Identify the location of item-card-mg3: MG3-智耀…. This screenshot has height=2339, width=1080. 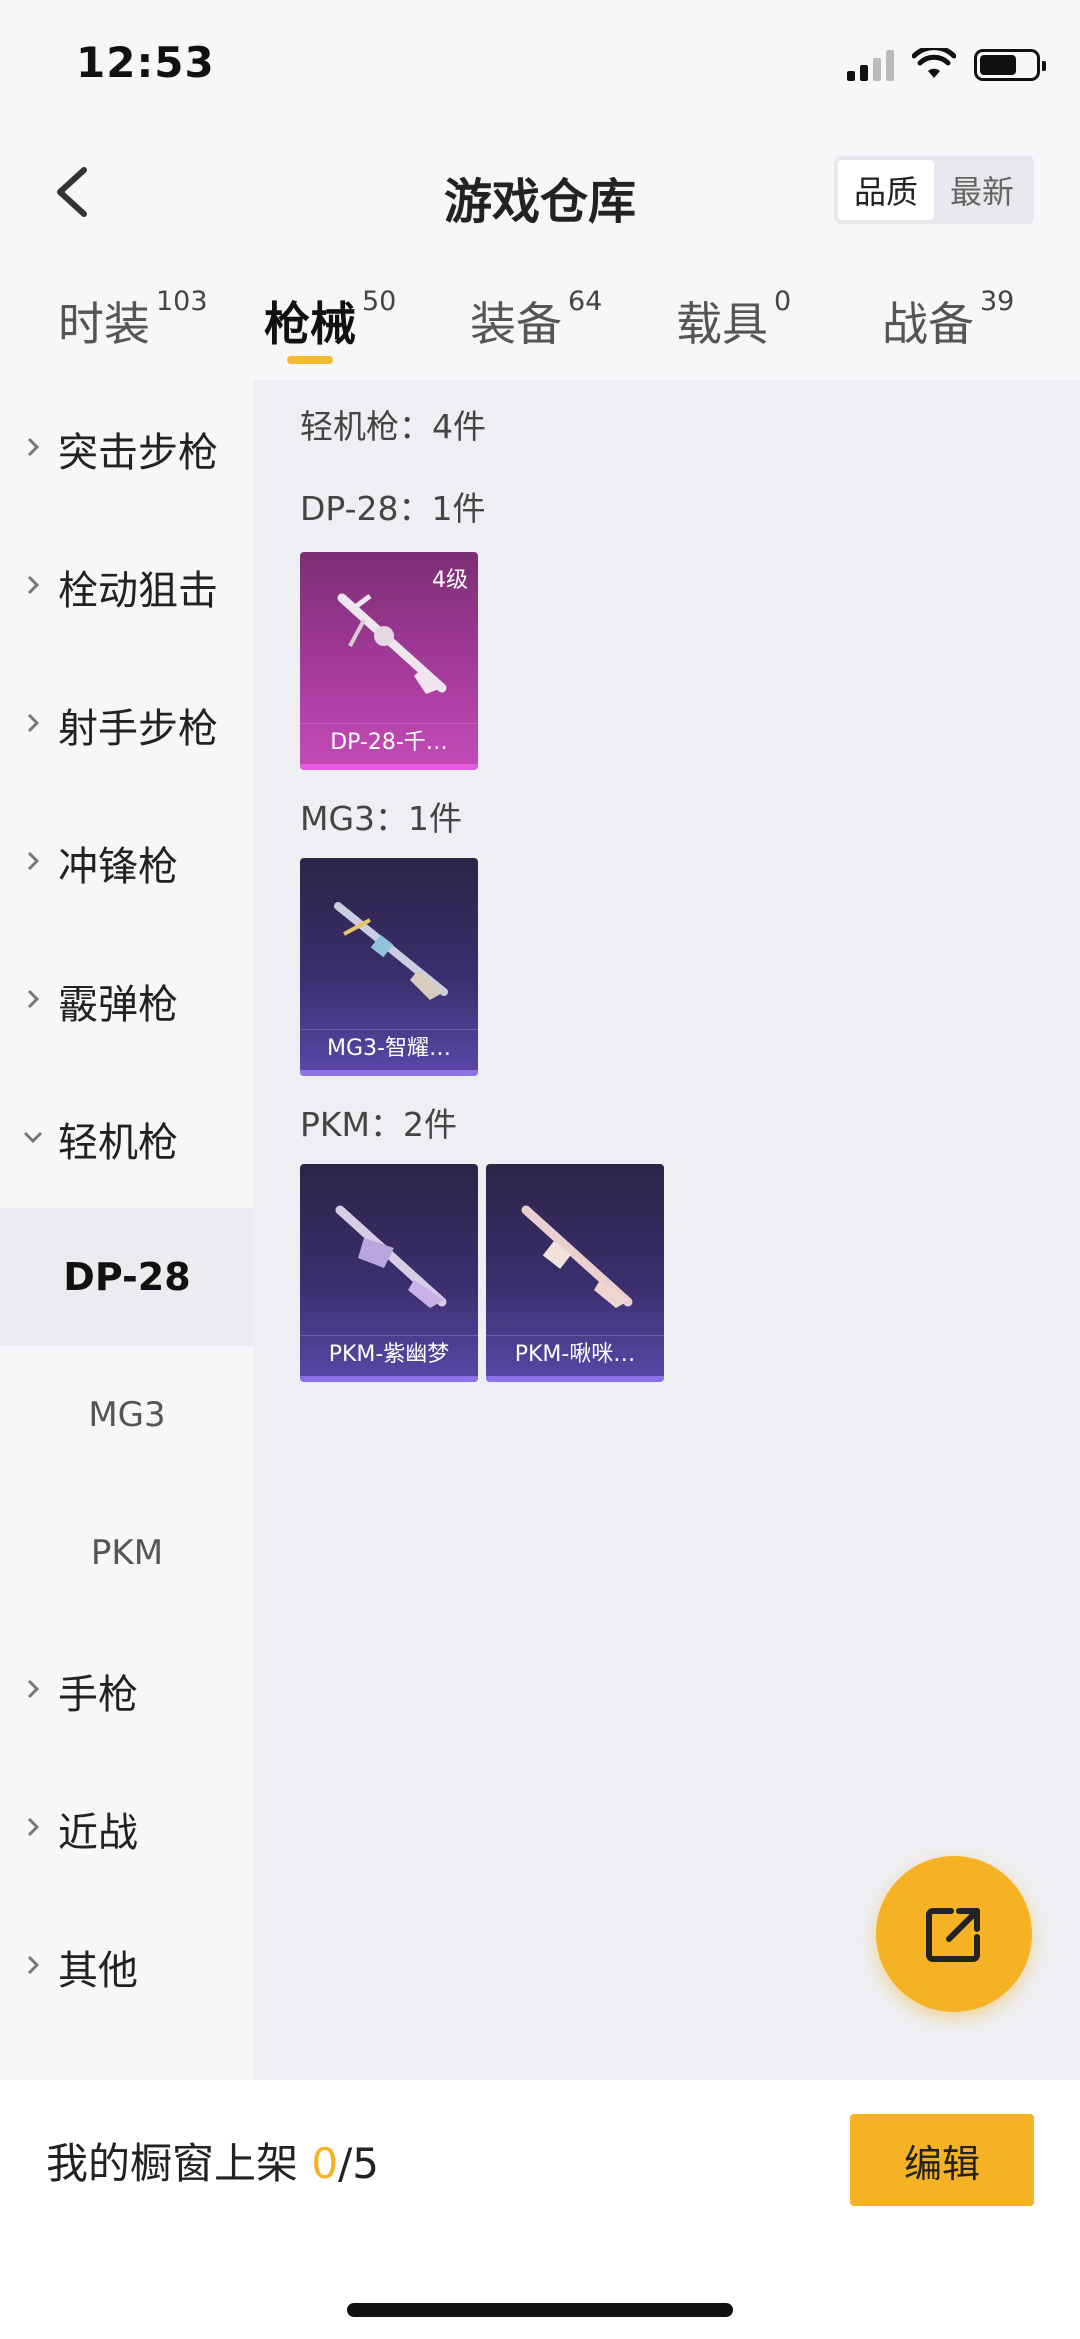
(389, 967).